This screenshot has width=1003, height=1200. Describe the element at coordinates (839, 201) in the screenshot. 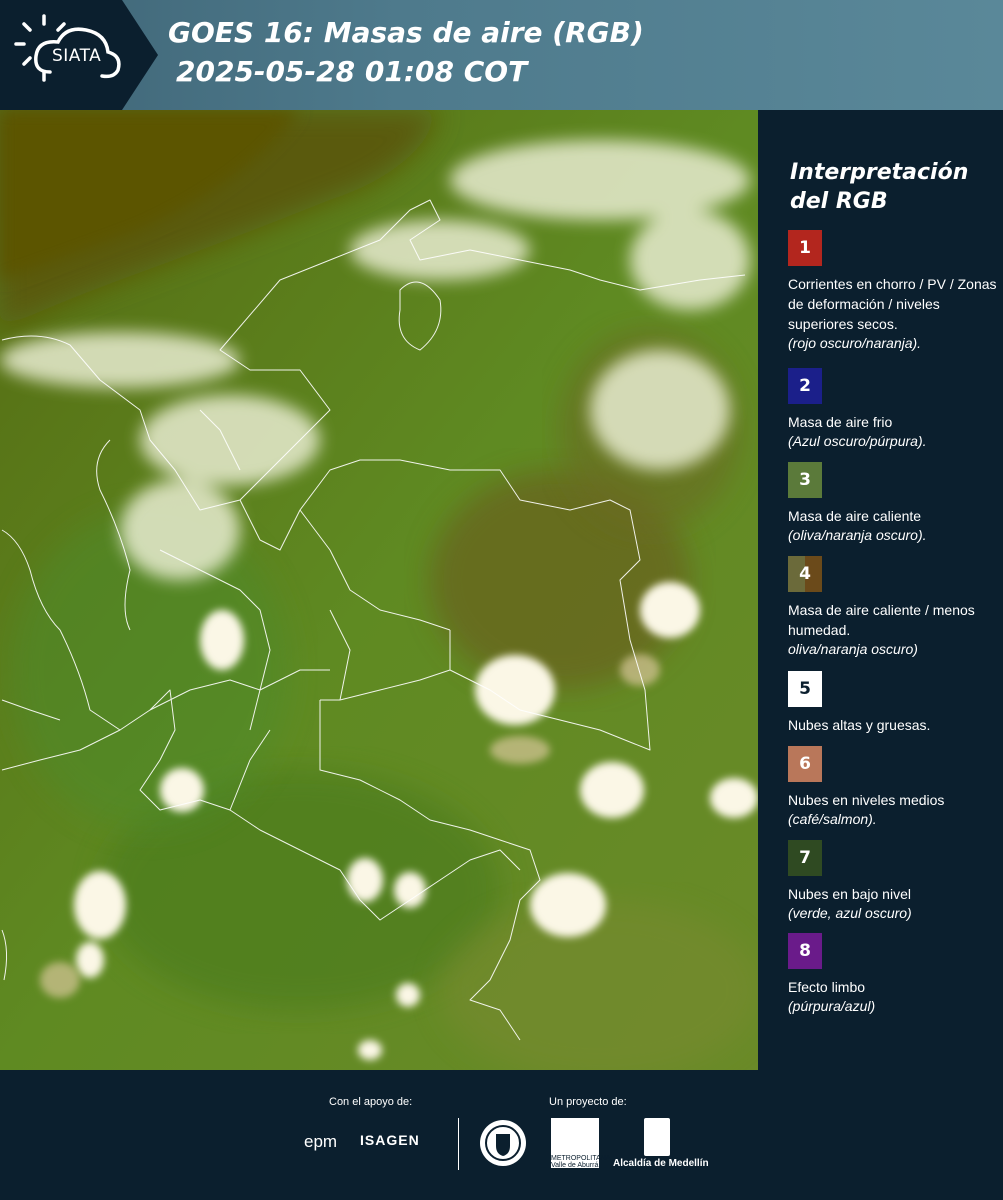

I see `legend-title-line2: del RGB` at that location.